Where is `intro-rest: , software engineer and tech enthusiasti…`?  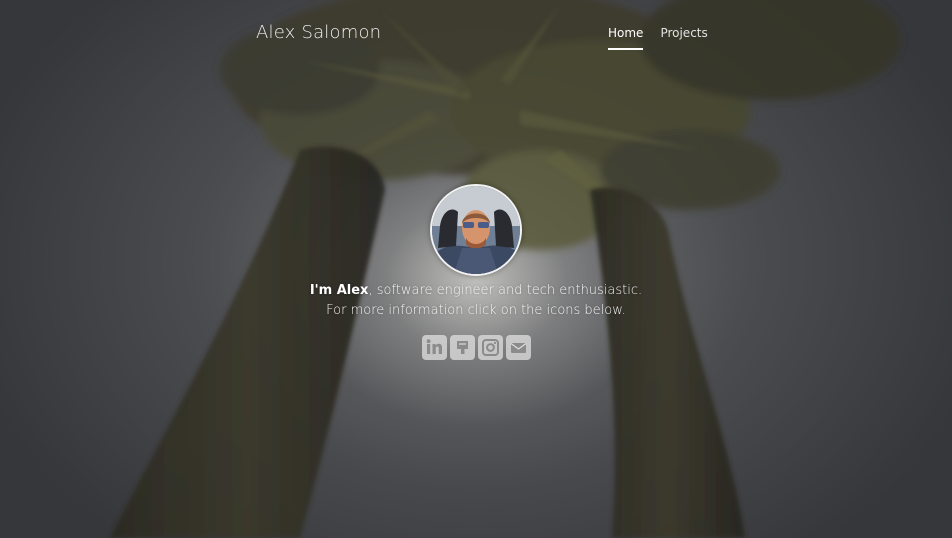
intro-rest: , software engineer and tech enthusiasti… is located at coordinates (505, 290).